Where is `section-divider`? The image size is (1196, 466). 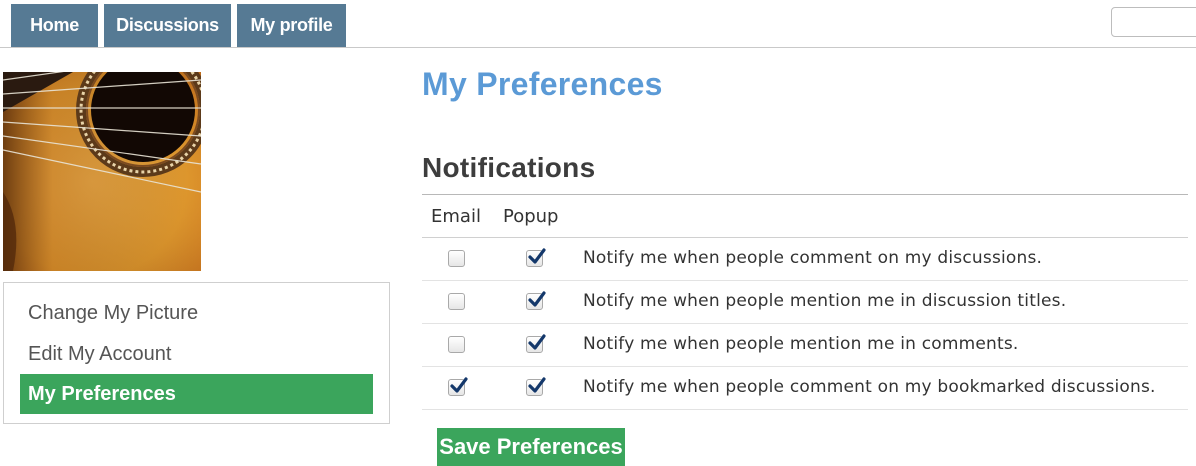
section-divider is located at coordinates (805, 194).